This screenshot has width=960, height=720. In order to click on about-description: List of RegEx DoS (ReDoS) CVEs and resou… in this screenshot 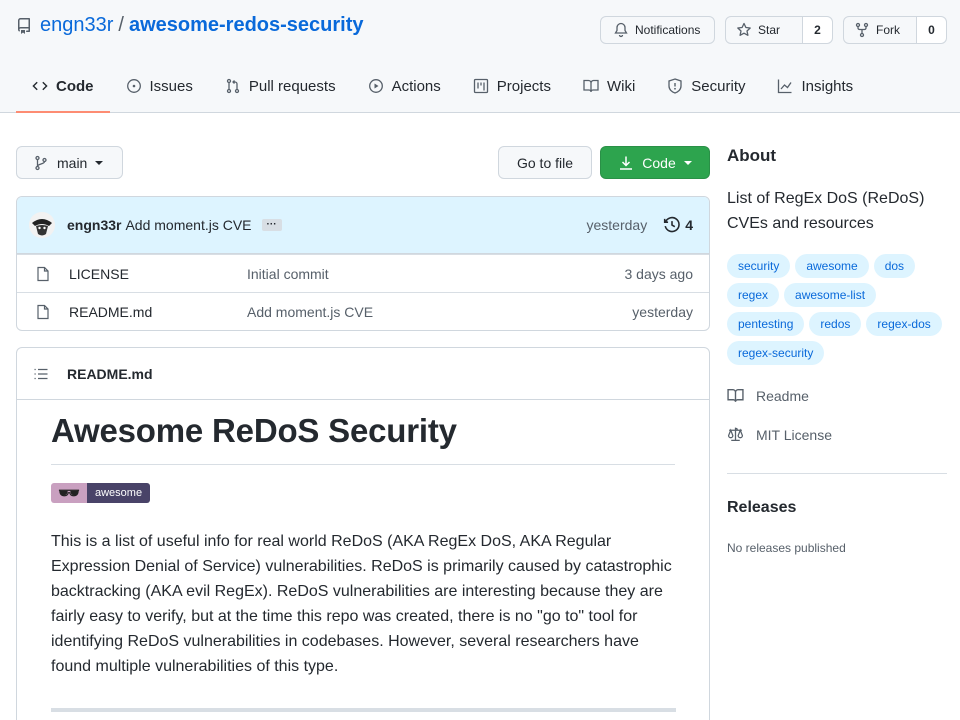, I will do `click(826, 211)`.